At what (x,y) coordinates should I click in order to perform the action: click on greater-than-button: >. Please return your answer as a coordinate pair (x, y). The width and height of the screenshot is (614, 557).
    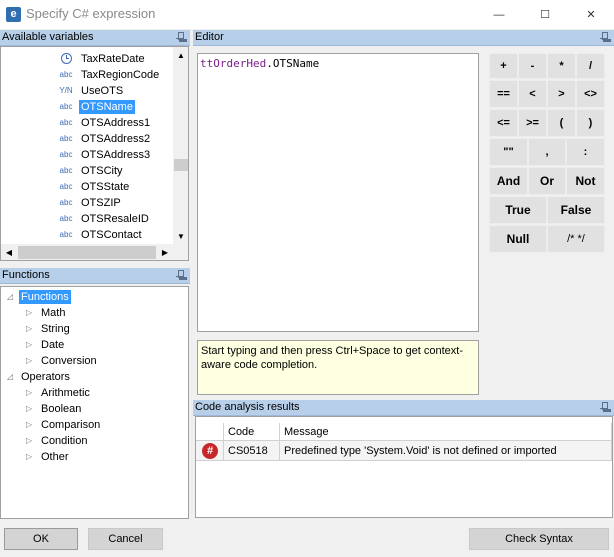
    Looking at the image, I should click on (561, 94).